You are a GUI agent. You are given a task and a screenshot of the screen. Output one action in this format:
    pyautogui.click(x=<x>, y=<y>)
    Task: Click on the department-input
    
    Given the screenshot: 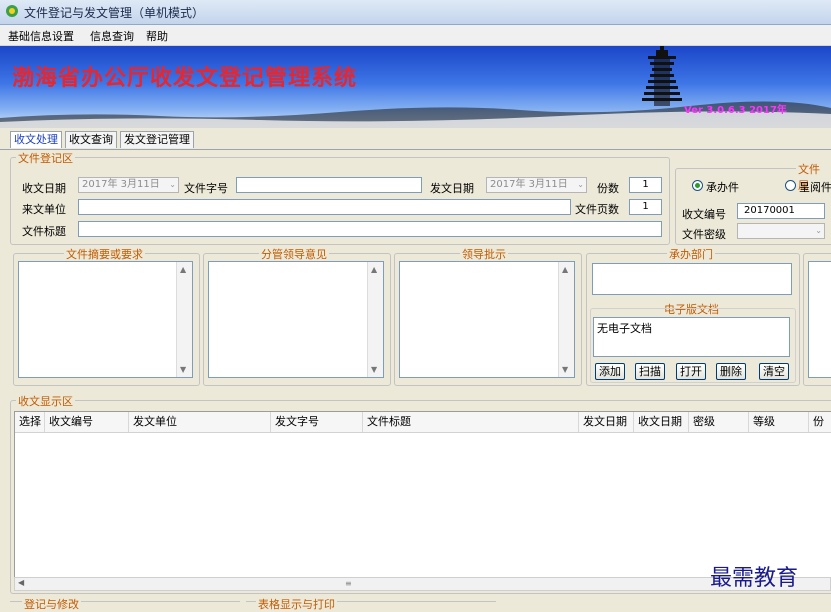 What is the action you would take?
    pyautogui.click(x=692, y=279)
    